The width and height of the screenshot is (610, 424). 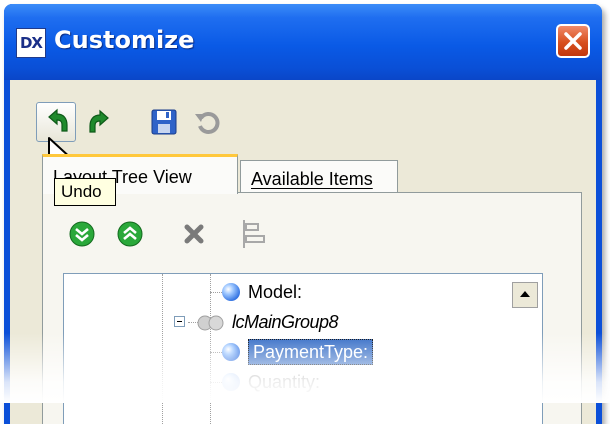 I want to click on save-button, so click(x=164, y=122).